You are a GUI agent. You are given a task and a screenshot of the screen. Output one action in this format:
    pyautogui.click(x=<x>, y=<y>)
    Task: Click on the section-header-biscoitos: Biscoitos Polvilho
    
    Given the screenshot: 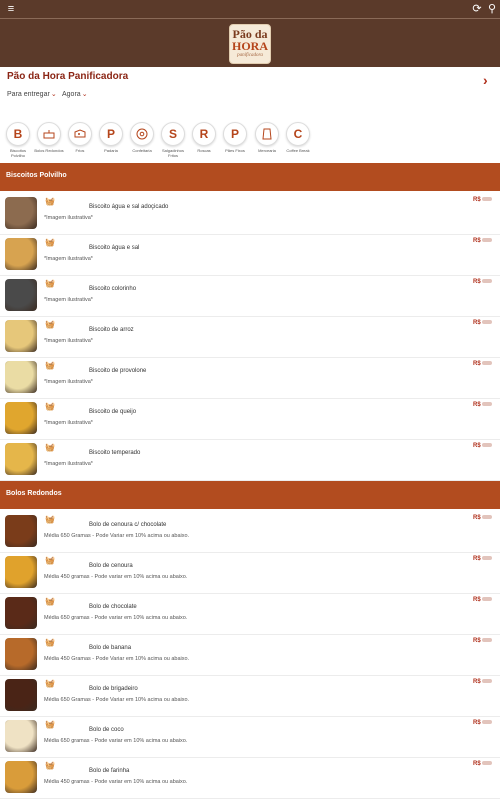 What is the action you would take?
    pyautogui.click(x=250, y=177)
    